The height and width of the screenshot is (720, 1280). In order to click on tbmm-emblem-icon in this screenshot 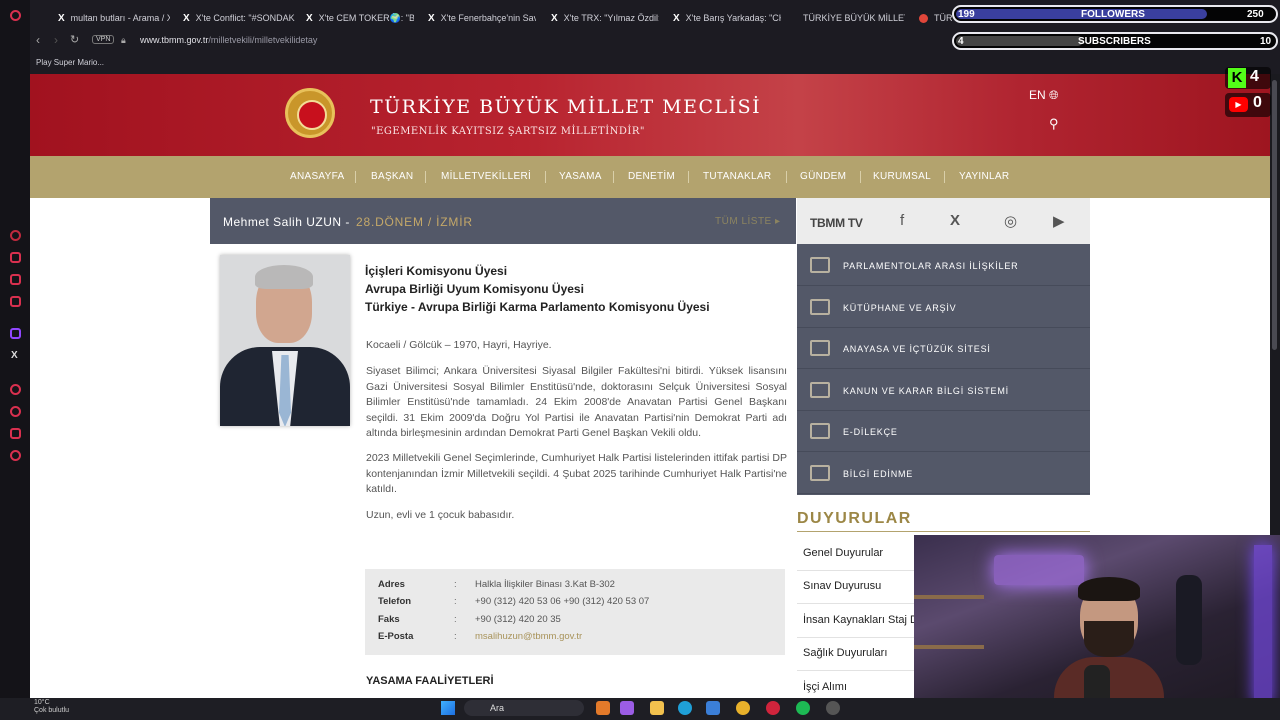, I will do `click(310, 113)`.